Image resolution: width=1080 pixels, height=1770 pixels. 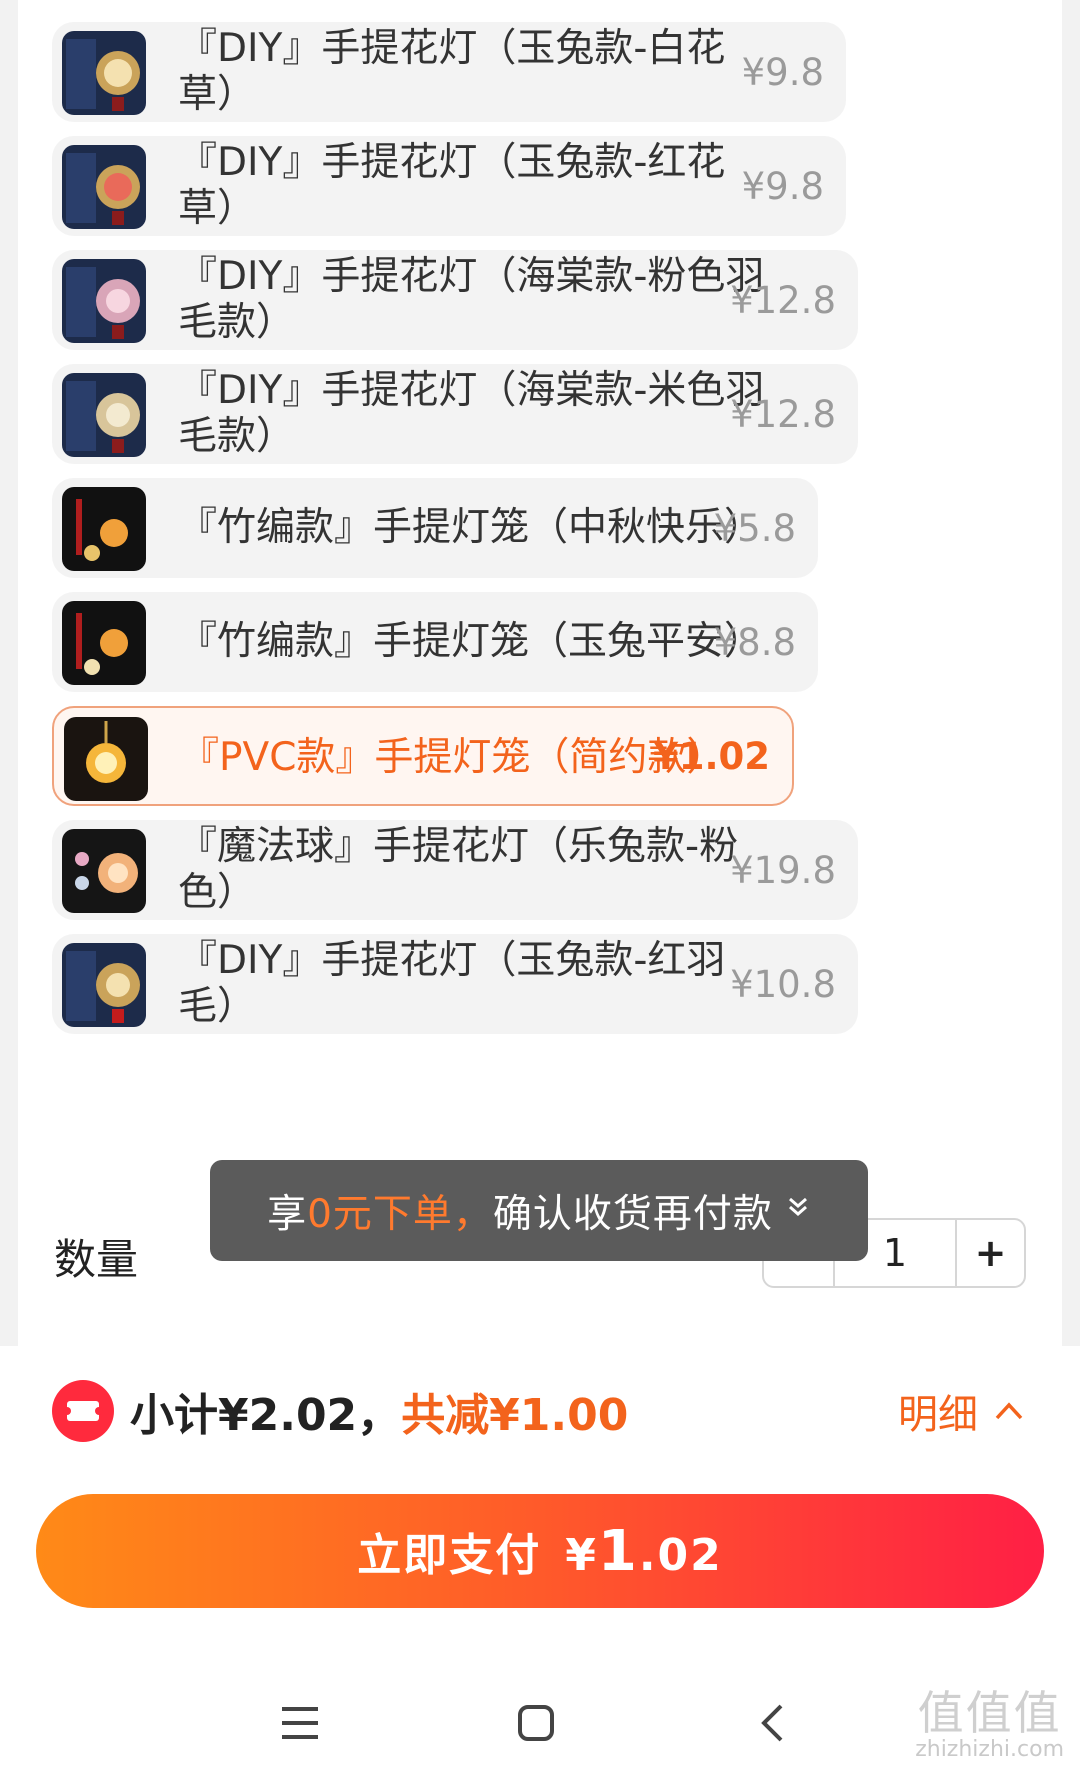 I want to click on sku-price: ¥19.8, so click(x=783, y=870).